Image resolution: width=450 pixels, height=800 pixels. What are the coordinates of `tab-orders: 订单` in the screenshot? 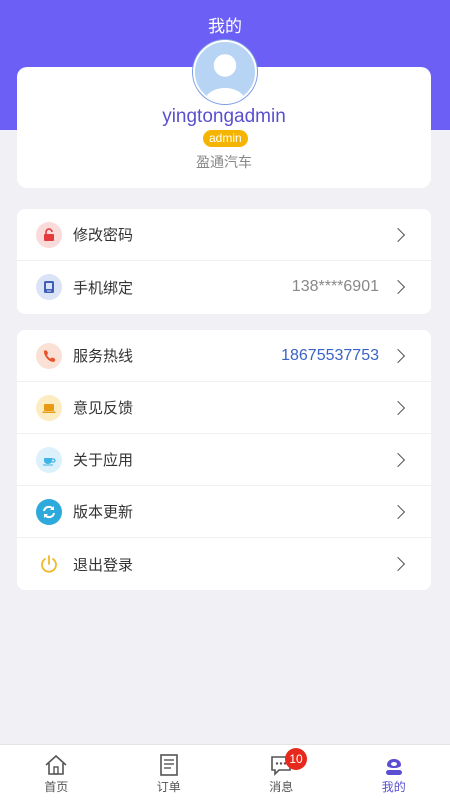 It's located at (169, 772).